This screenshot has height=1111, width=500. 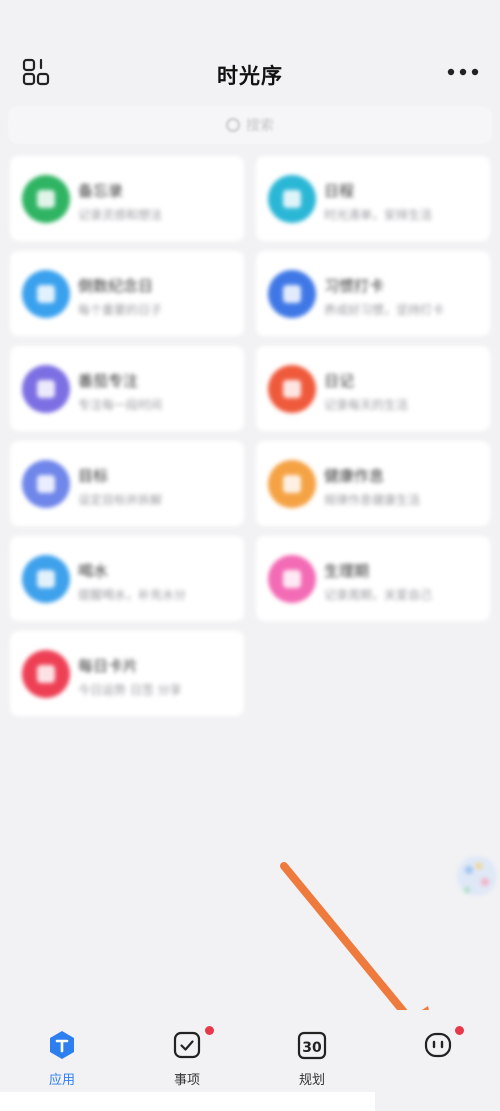 What do you see at coordinates (93, 571) in the screenshot?
I see `app-name: 喝水` at bounding box center [93, 571].